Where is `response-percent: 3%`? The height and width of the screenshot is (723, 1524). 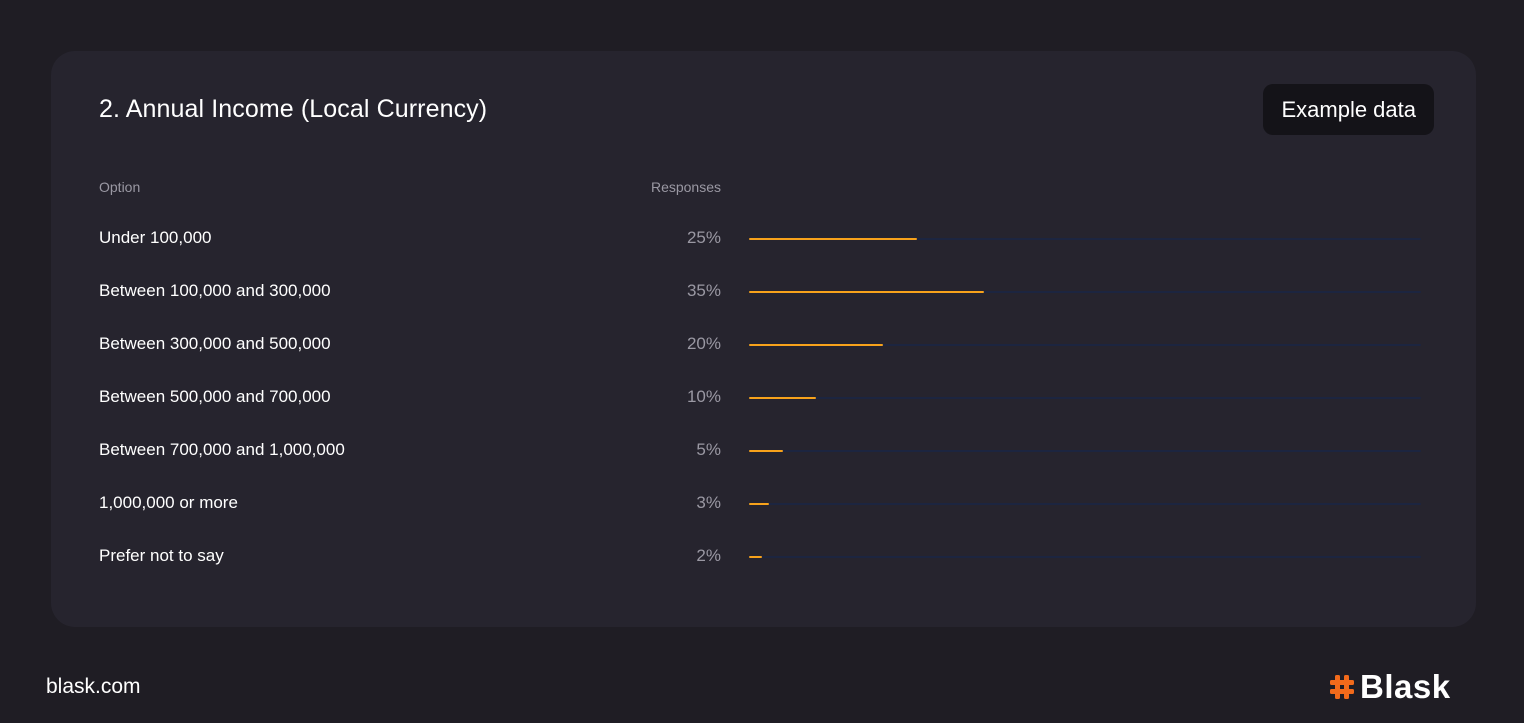 response-percent: 3% is located at coordinates (708, 502).